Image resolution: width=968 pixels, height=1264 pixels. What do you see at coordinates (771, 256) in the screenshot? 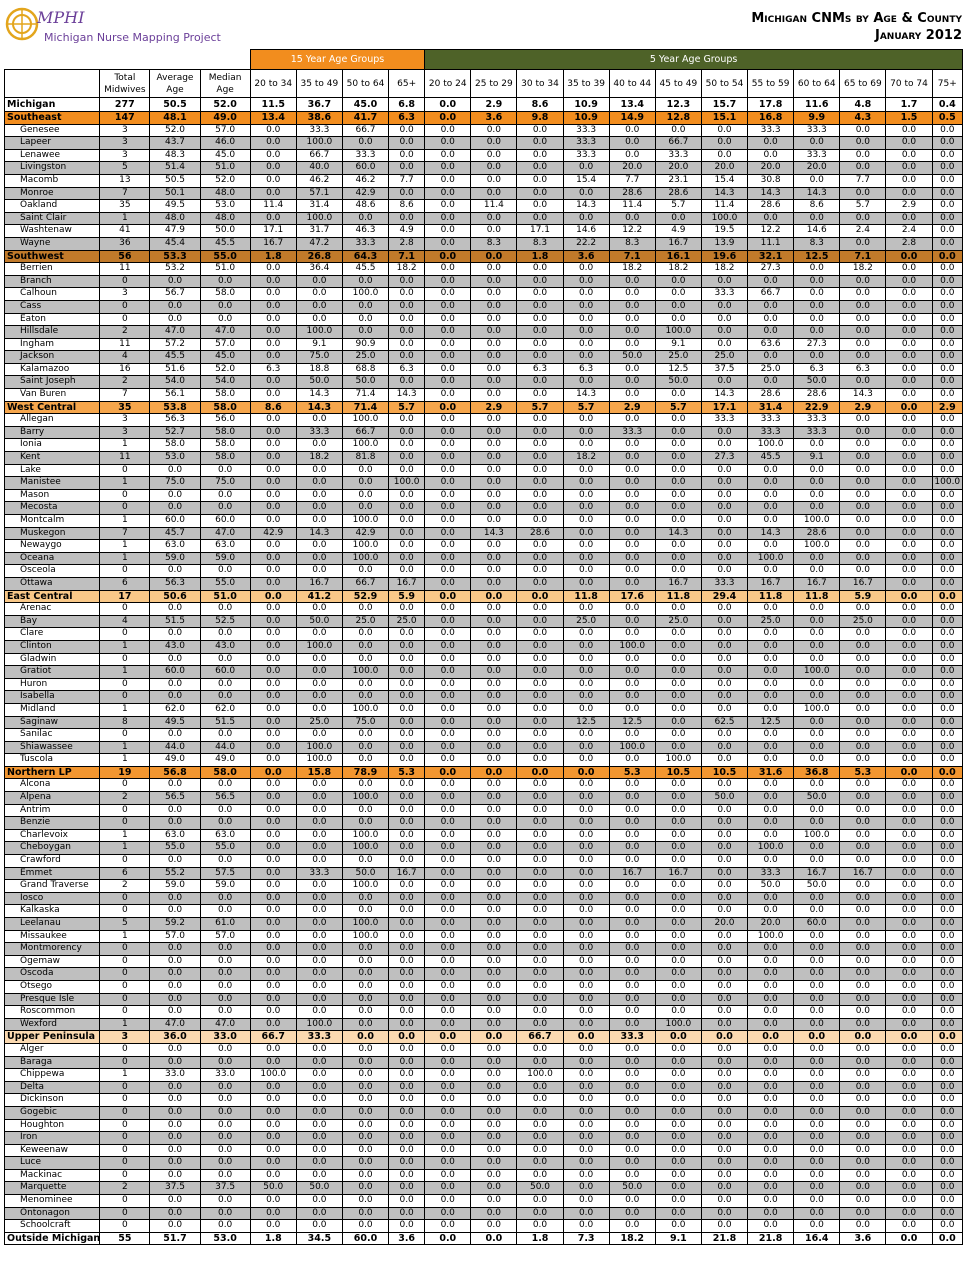
I see `row-value: 32.1` at bounding box center [771, 256].